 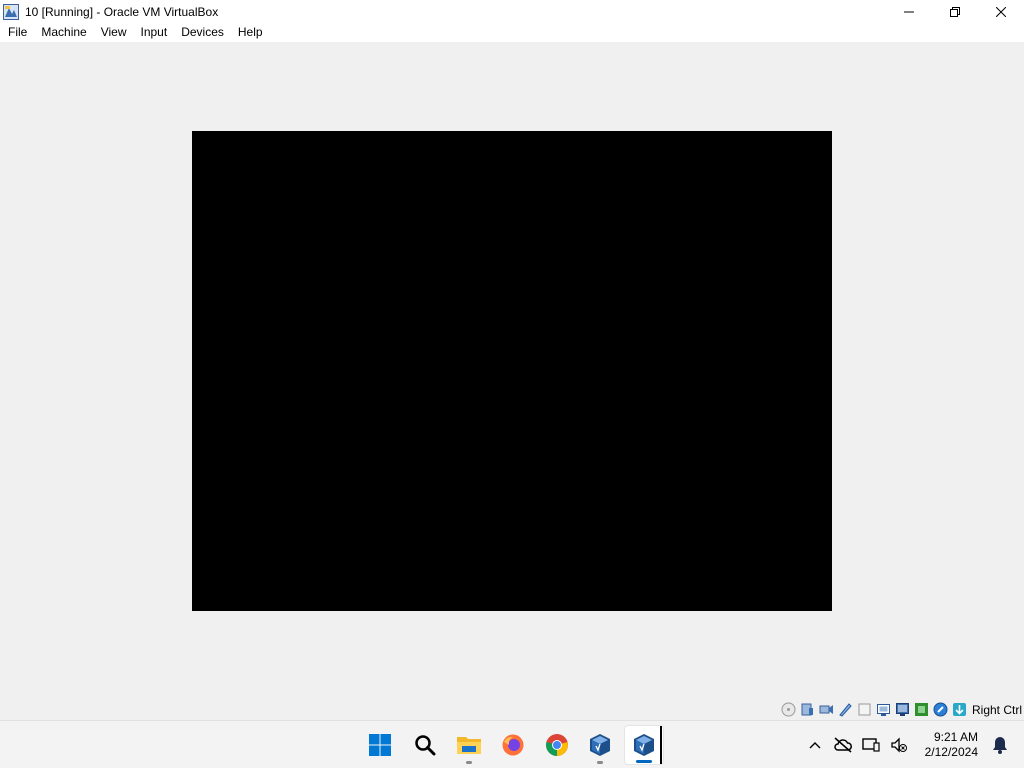 I want to click on restore-icon, so click(x=955, y=11).